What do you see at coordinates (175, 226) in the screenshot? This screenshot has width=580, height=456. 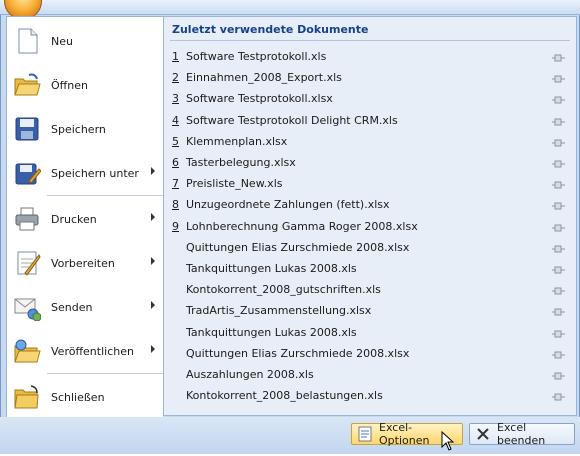 I see `recent-document-number: 9` at bounding box center [175, 226].